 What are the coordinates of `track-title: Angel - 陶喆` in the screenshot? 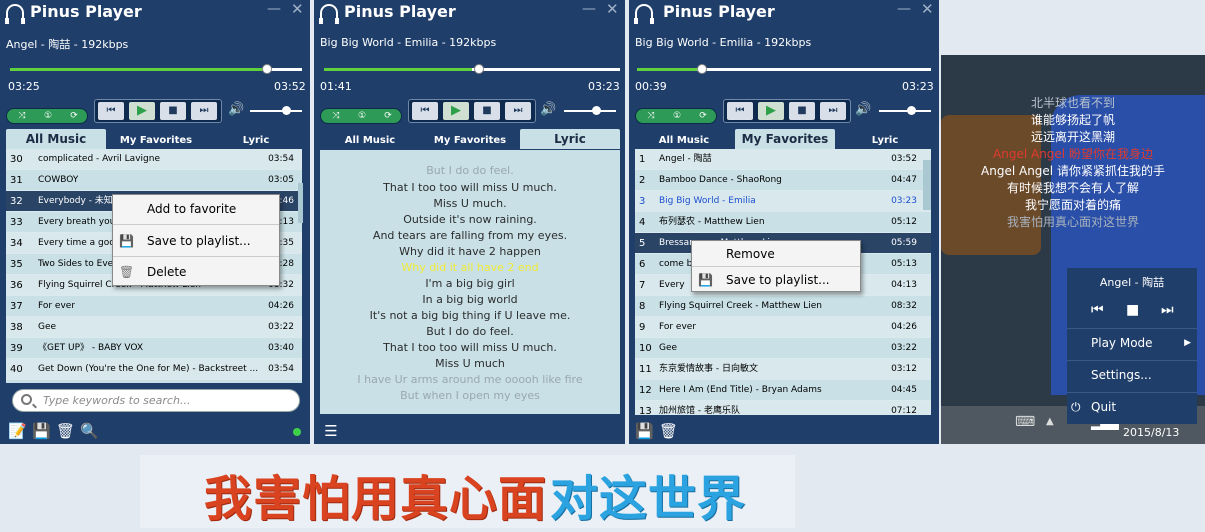 It's located at (685, 159).